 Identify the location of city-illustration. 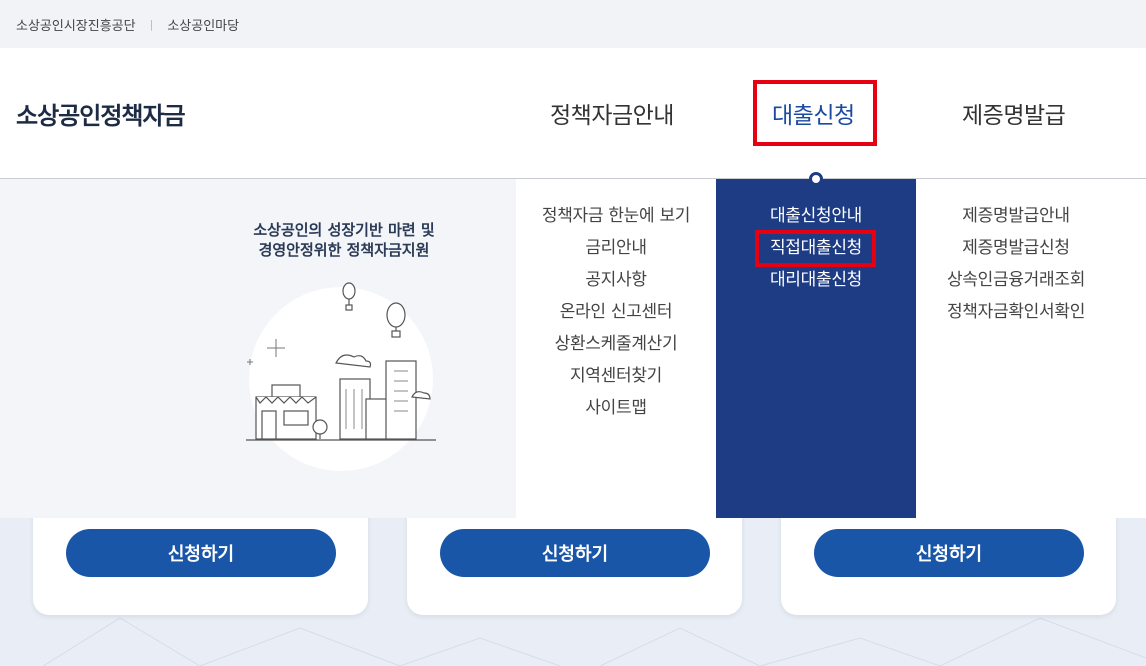
(341, 376).